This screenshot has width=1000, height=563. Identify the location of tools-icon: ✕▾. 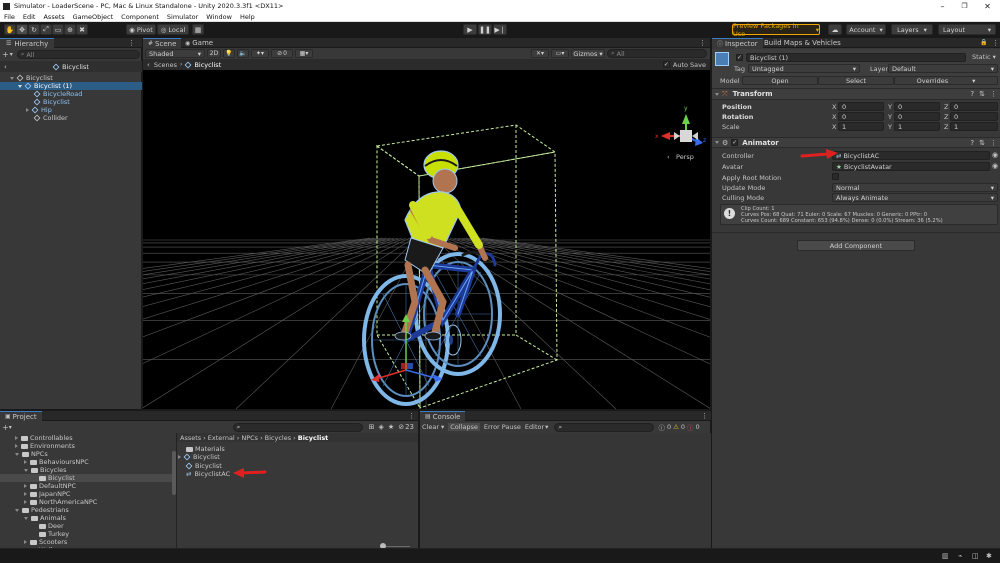
(540, 53).